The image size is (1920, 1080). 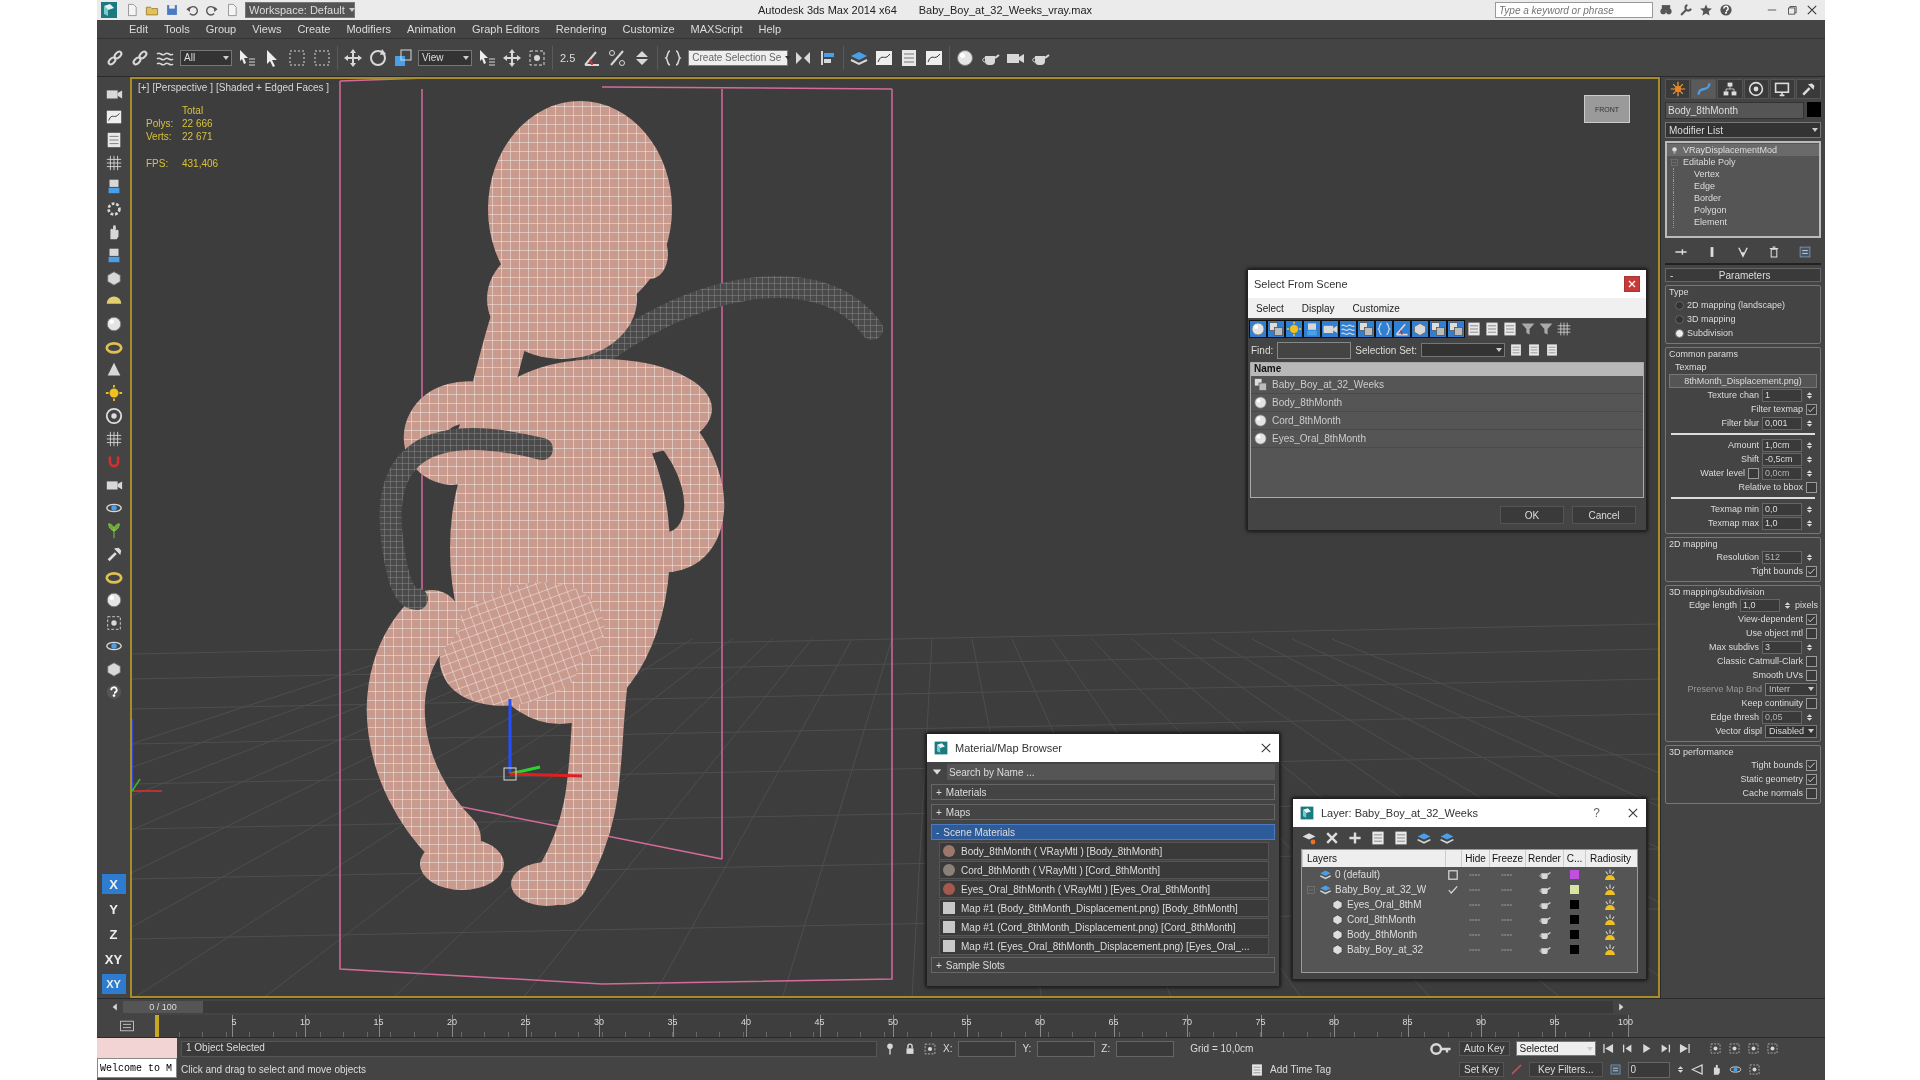 What do you see at coordinates (431, 29) in the screenshot?
I see `menu-item: Animation` at bounding box center [431, 29].